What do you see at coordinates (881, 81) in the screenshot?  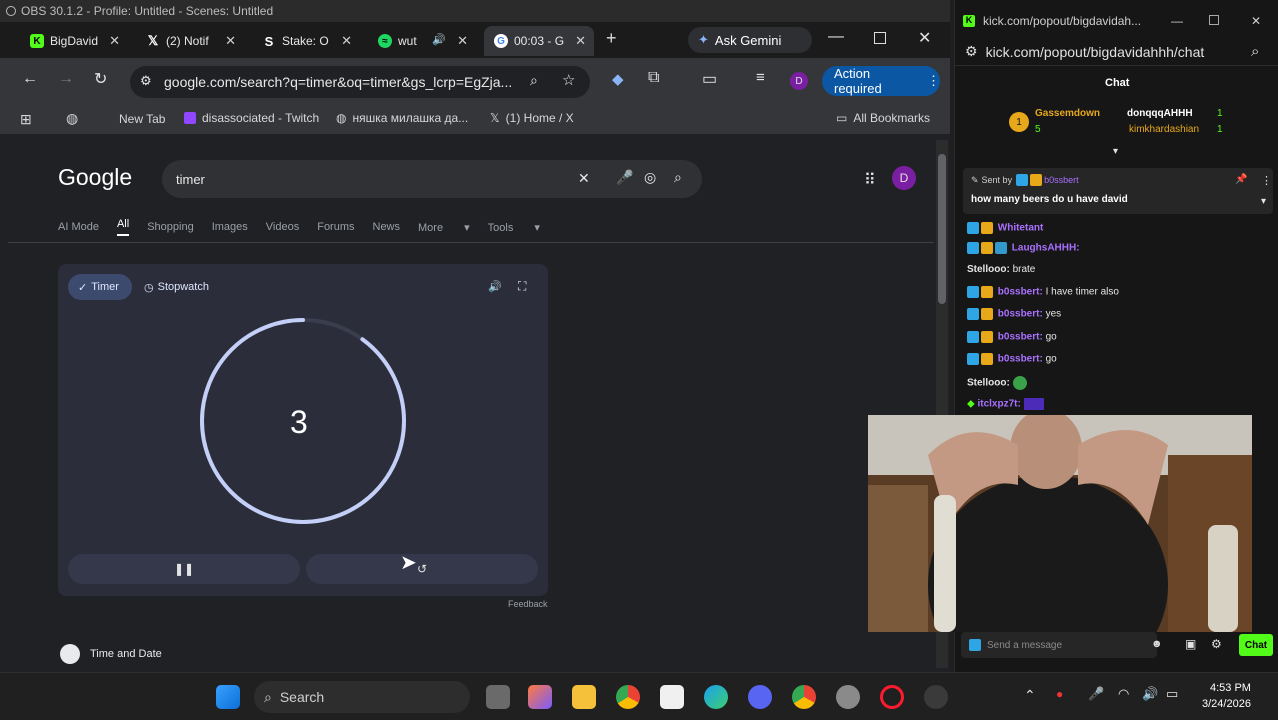 I see `action-required-button: Action required ⋮` at bounding box center [881, 81].